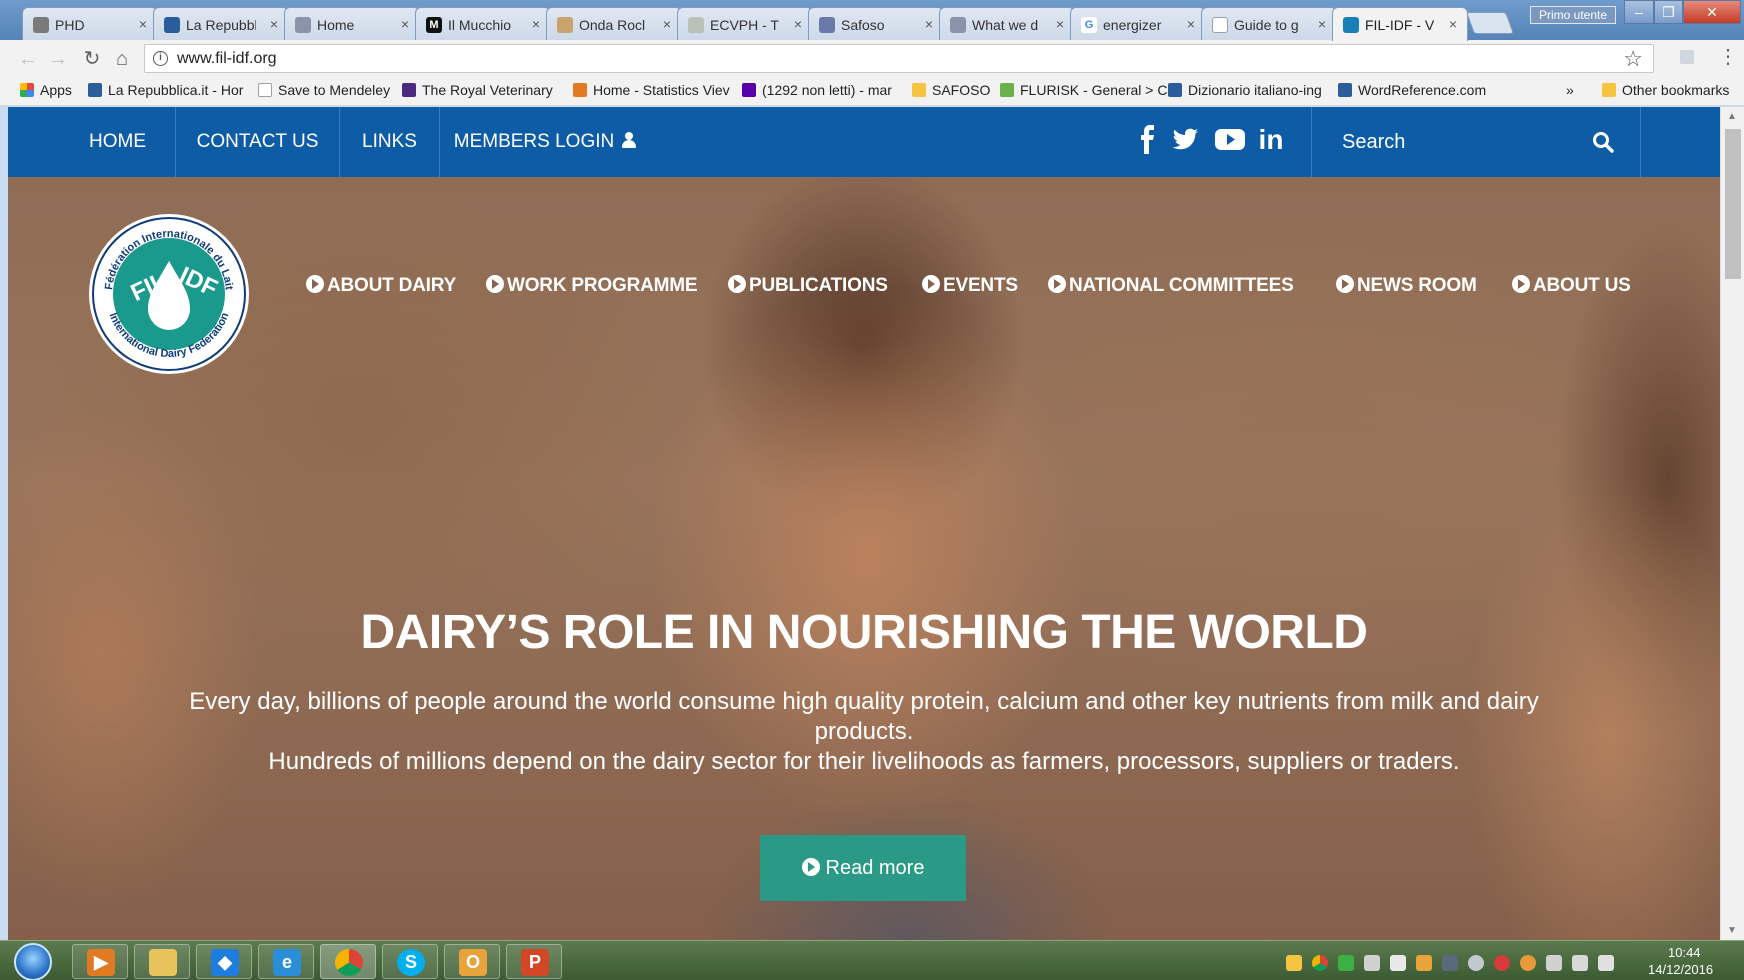 Image resolution: width=1744 pixels, height=980 pixels. What do you see at coordinates (410, 961) in the screenshot?
I see `taskbar-app: S` at bounding box center [410, 961].